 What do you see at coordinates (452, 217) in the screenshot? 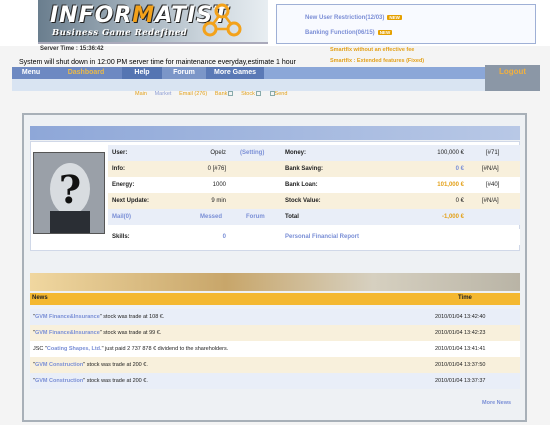
I see `total-value: -1,000 €` at bounding box center [452, 217].